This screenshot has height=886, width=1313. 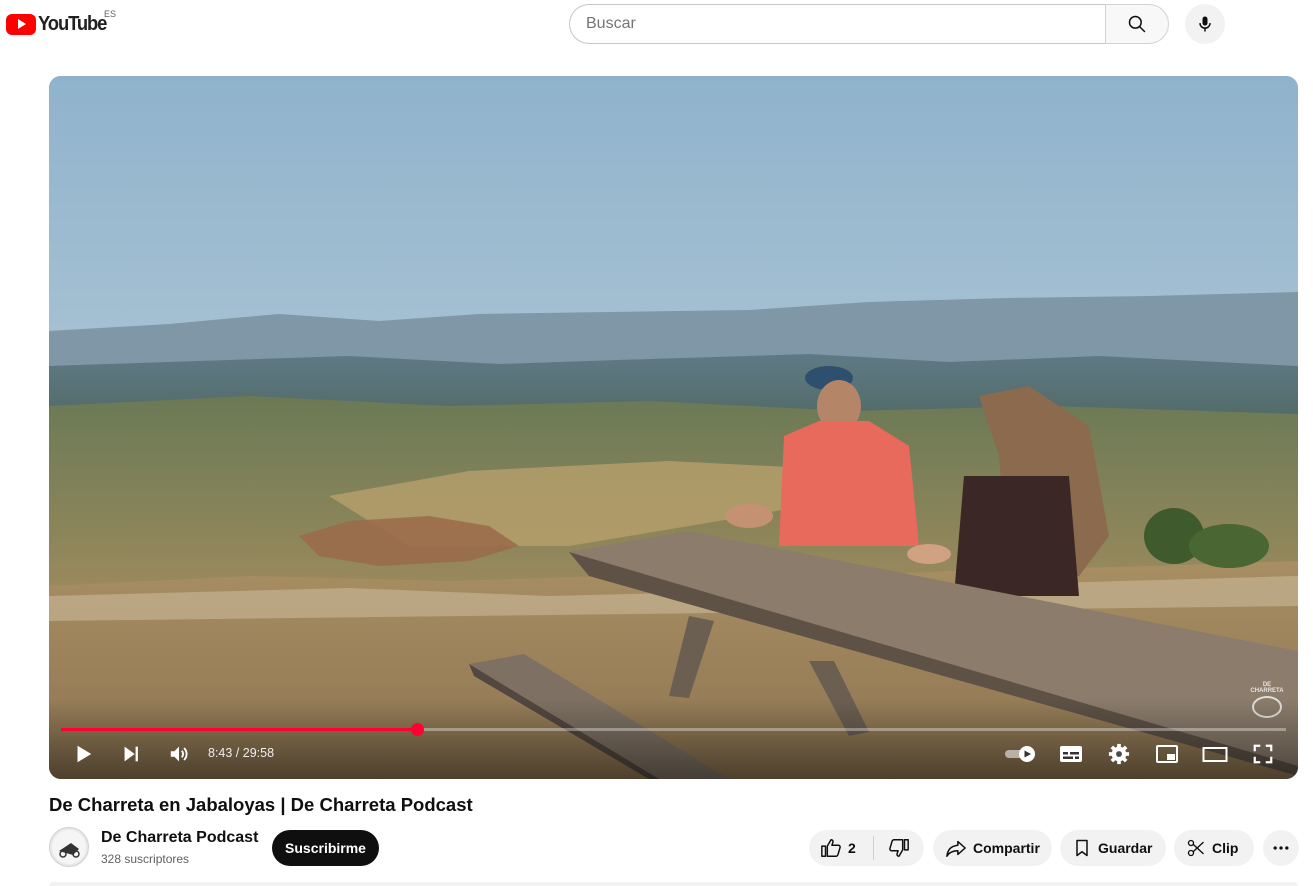 I want to click on region-code: ES, so click(x=110, y=14).